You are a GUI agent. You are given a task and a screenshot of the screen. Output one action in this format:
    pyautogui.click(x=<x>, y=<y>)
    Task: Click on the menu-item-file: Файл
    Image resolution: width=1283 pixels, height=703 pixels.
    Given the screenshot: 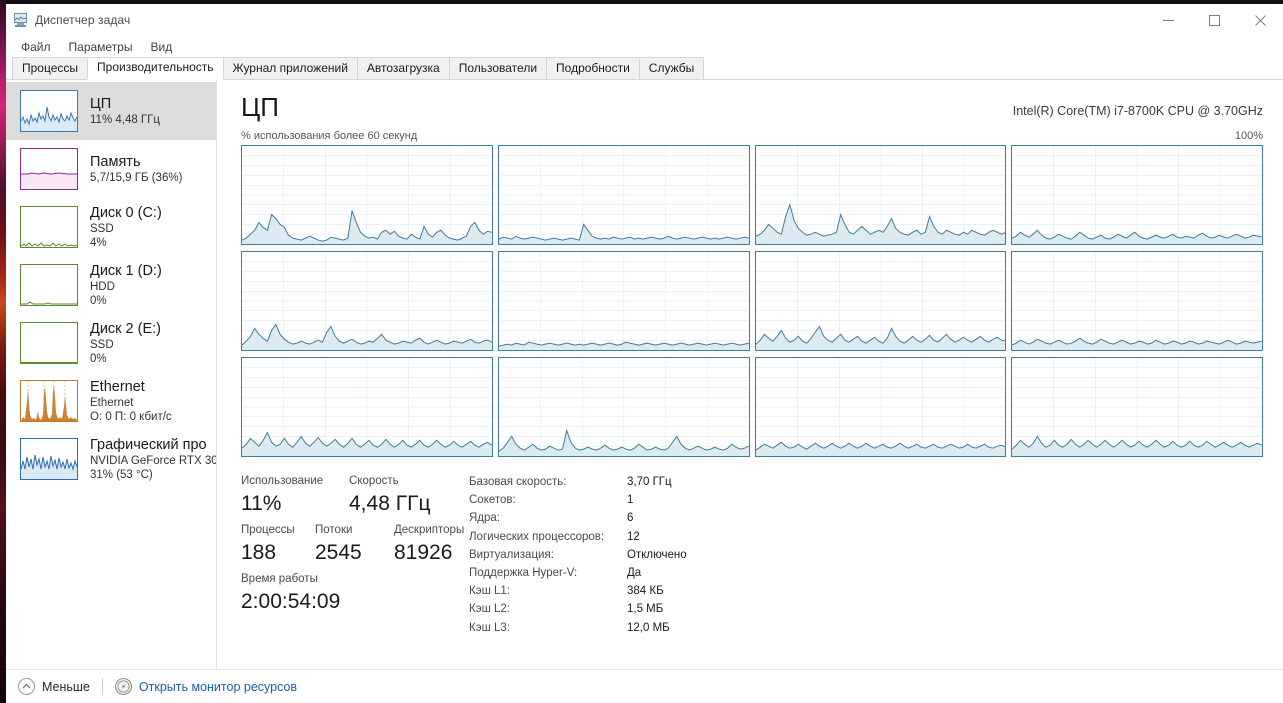 What is the action you would take?
    pyautogui.click(x=36, y=47)
    